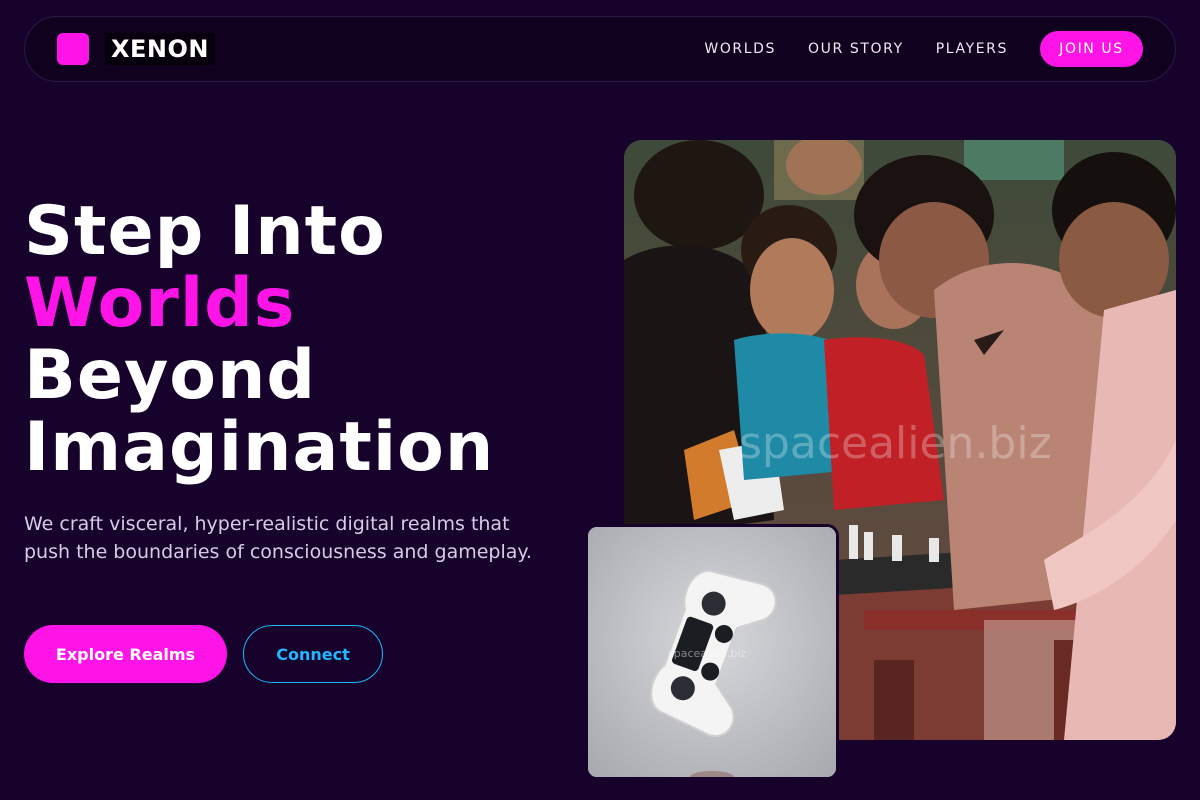 The image size is (1200, 800). I want to click on inset-watermark: spacealien.biz, so click(707, 653).